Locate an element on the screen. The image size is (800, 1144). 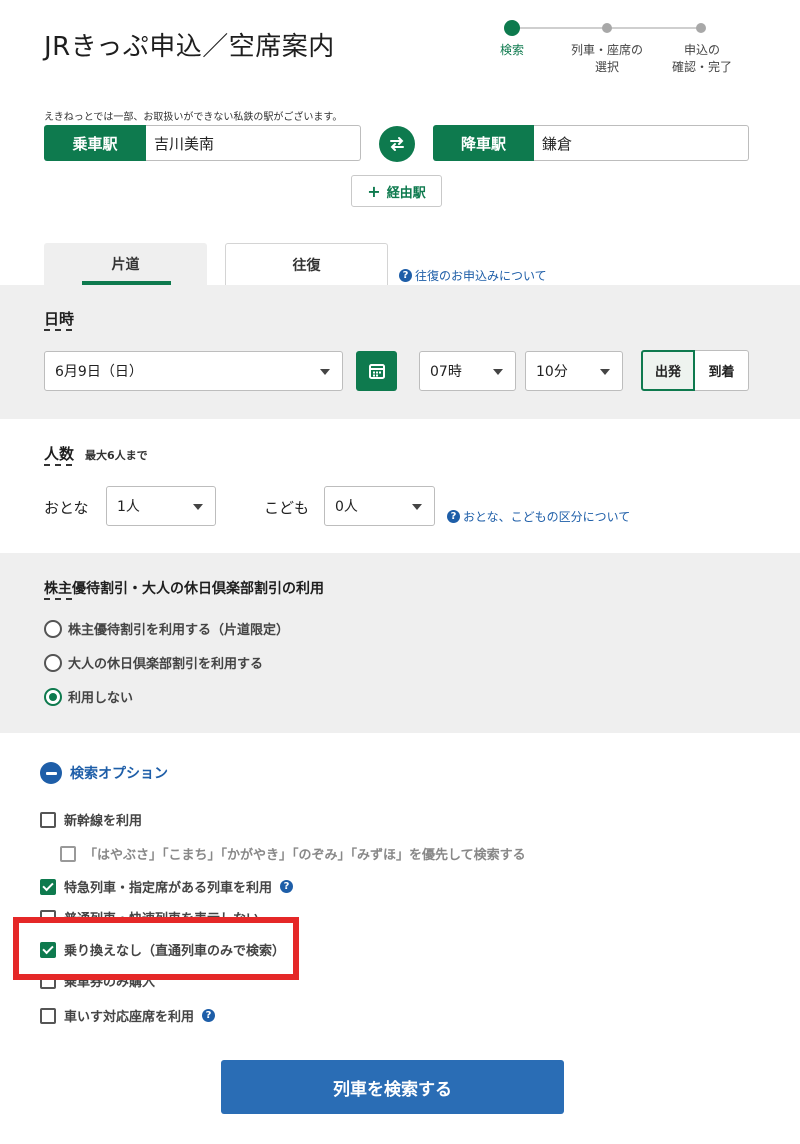
option-limited-express: 特急列車・指定席がある列車を利用 ? is located at coordinates (167, 886).